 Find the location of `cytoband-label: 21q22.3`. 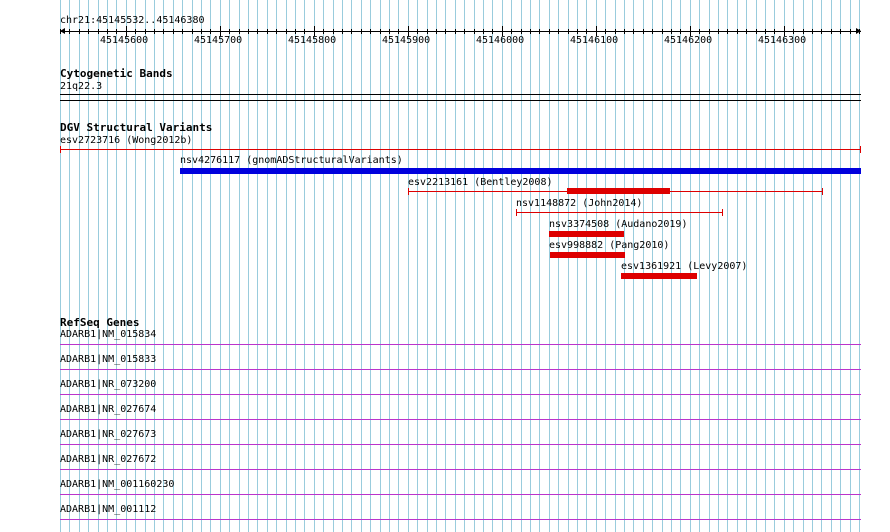

cytoband-label: 21q22.3 is located at coordinates (81, 86).